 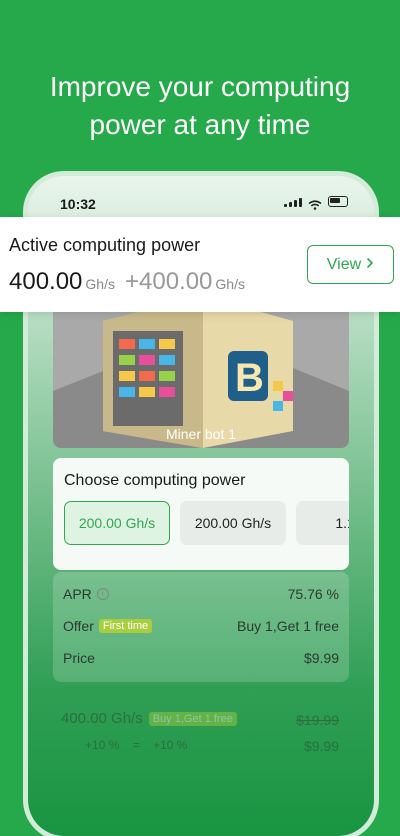 I want to click on power-options: 200.00 Gh/s 200.00 Gh/s 1.10, so click(x=206, y=523).